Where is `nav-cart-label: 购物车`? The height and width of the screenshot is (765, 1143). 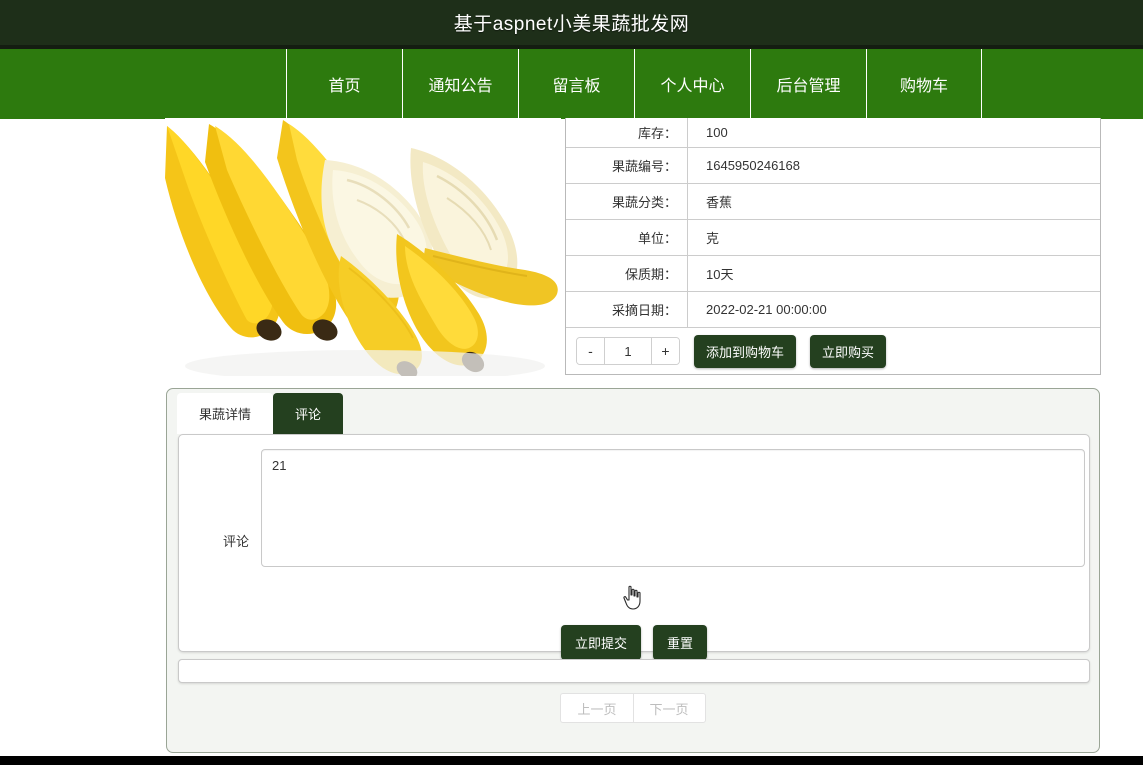
nav-cart-label: 购物车 is located at coordinates (923, 86).